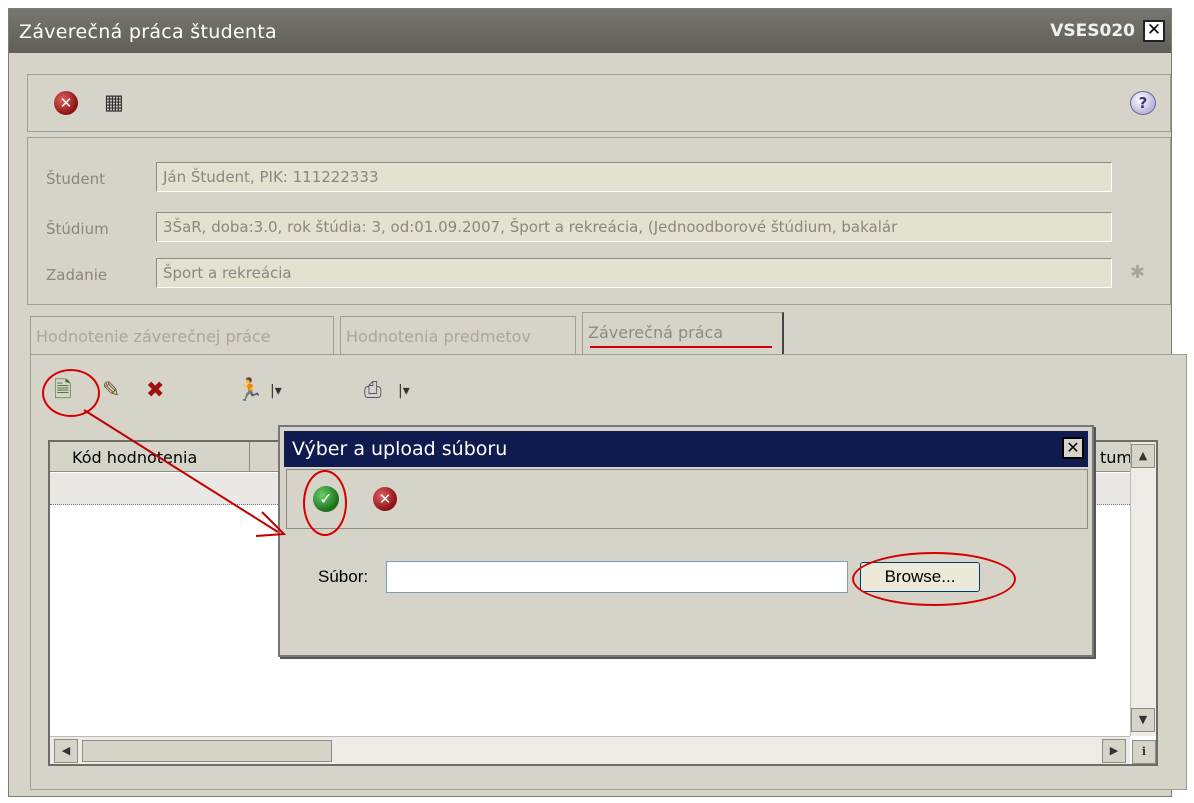  I want to click on annotation-arrow, so click(185, 473).